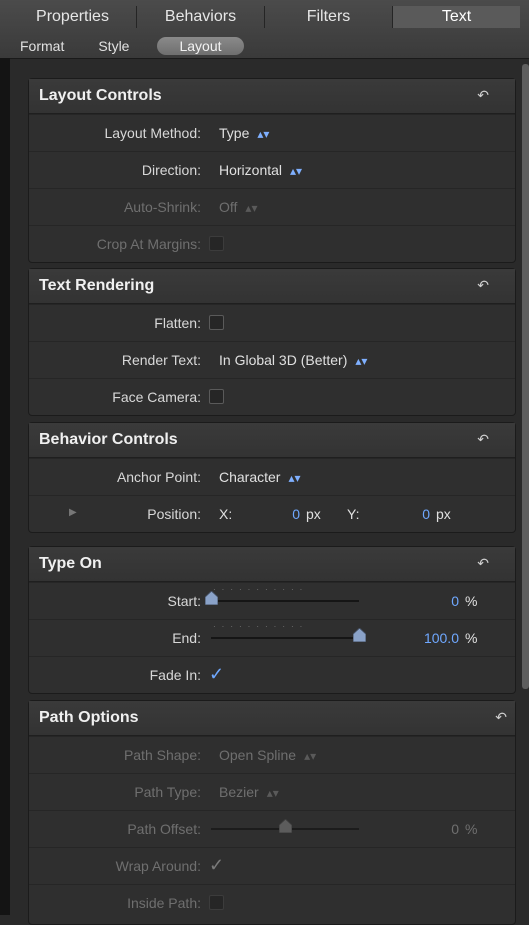 The width and height of the screenshot is (529, 925). I want to click on layout-method-value: Type, so click(234, 133).